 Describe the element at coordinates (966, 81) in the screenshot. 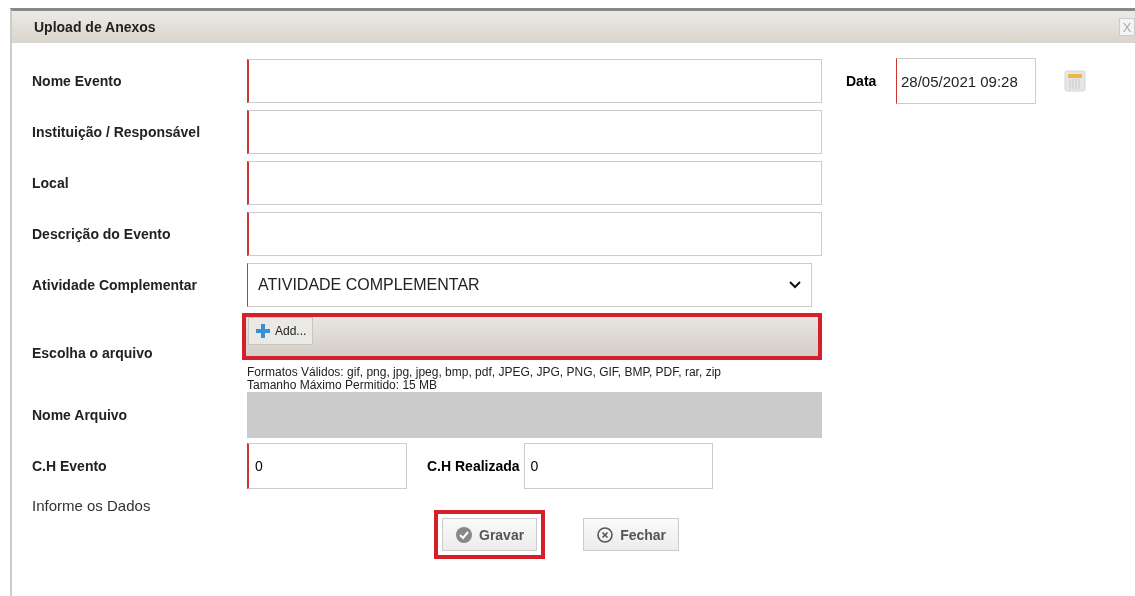

I see `date-field: 28/05/2021 09:28` at that location.